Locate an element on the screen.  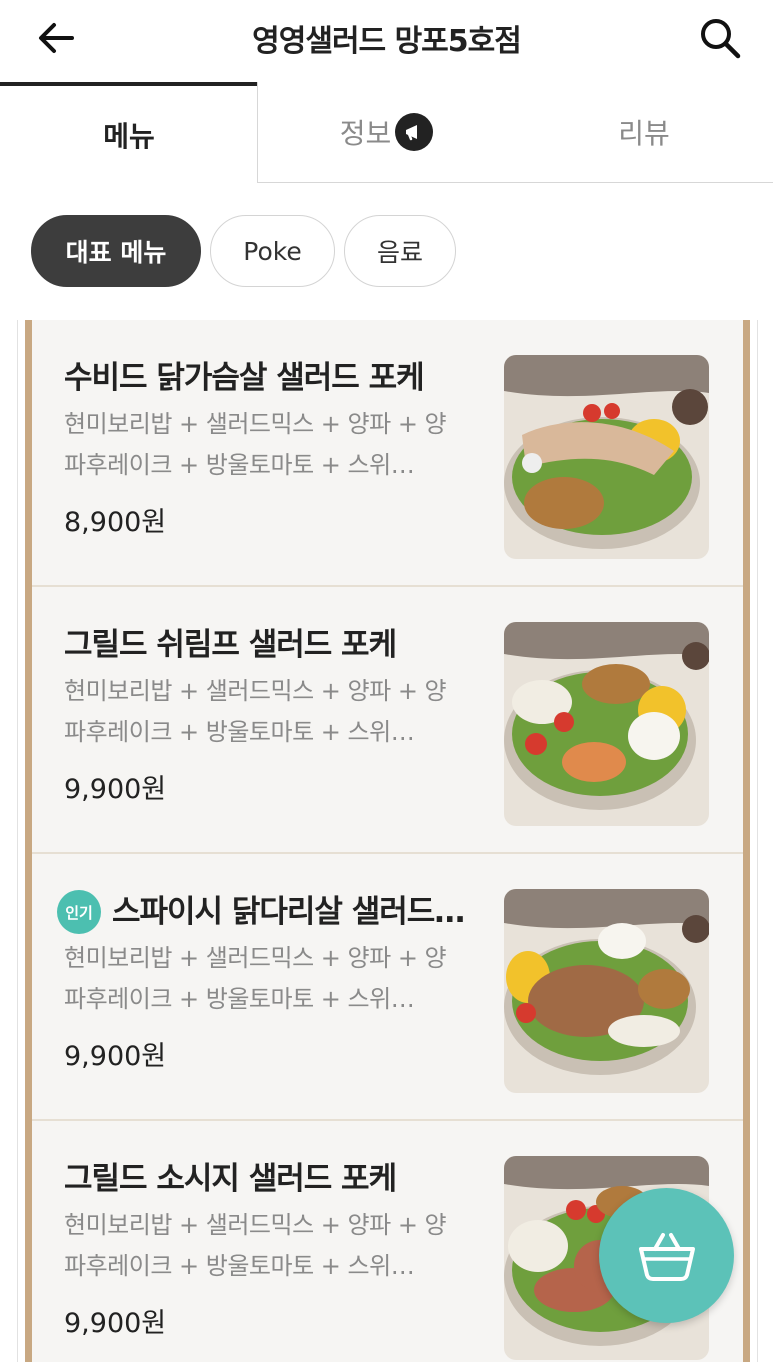
search-button is located at coordinates (720, 38).